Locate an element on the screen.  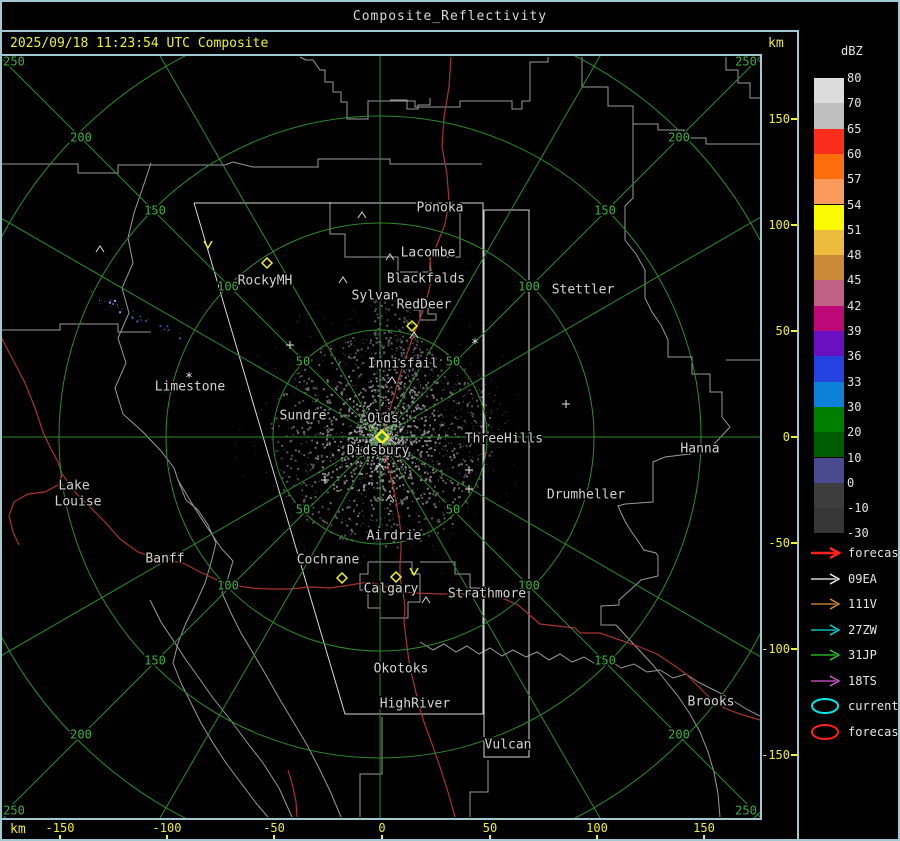
track-ellipse-icon is located at coordinates (825, 731).